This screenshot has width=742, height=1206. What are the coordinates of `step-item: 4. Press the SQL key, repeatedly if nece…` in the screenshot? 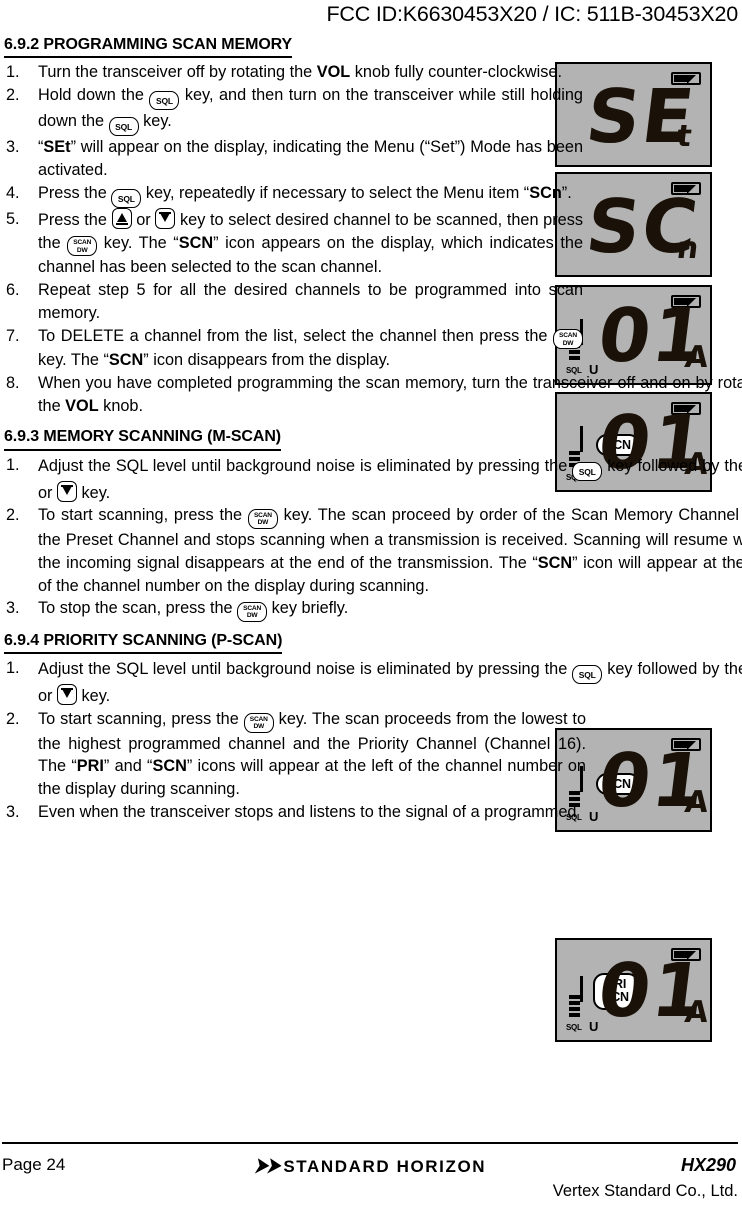 It's located at (293, 195).